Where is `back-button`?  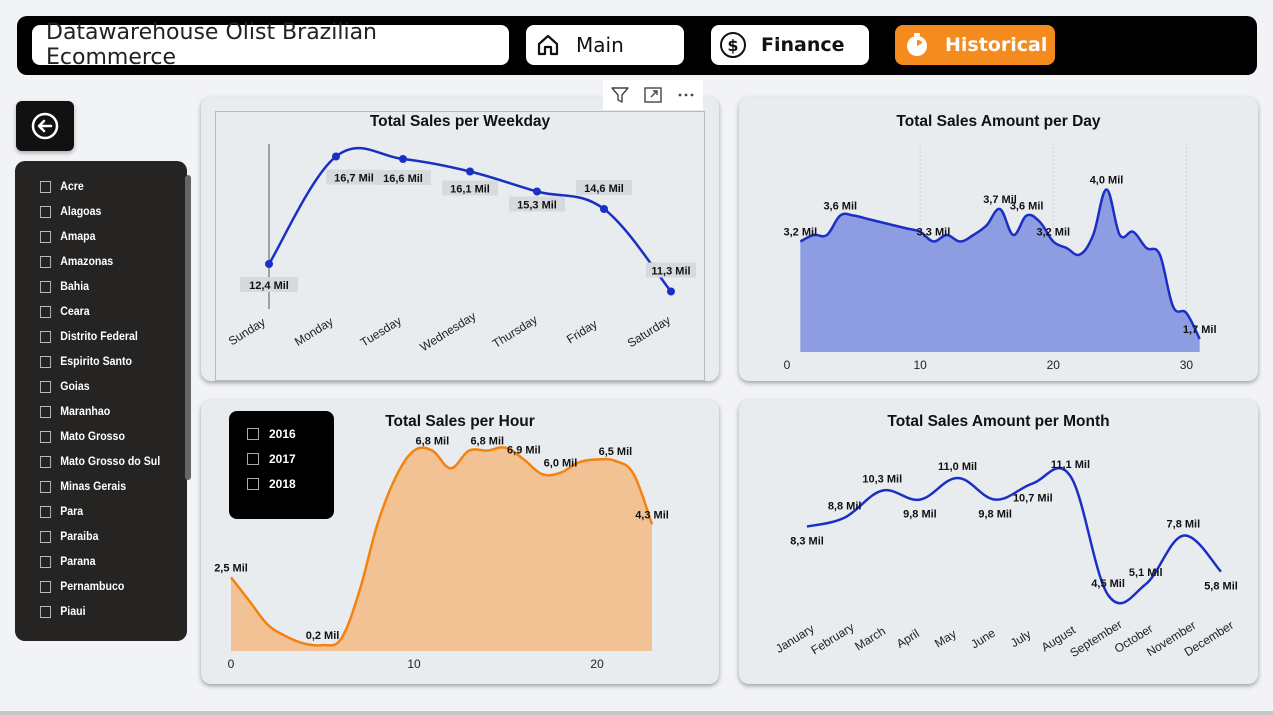 back-button is located at coordinates (45, 126).